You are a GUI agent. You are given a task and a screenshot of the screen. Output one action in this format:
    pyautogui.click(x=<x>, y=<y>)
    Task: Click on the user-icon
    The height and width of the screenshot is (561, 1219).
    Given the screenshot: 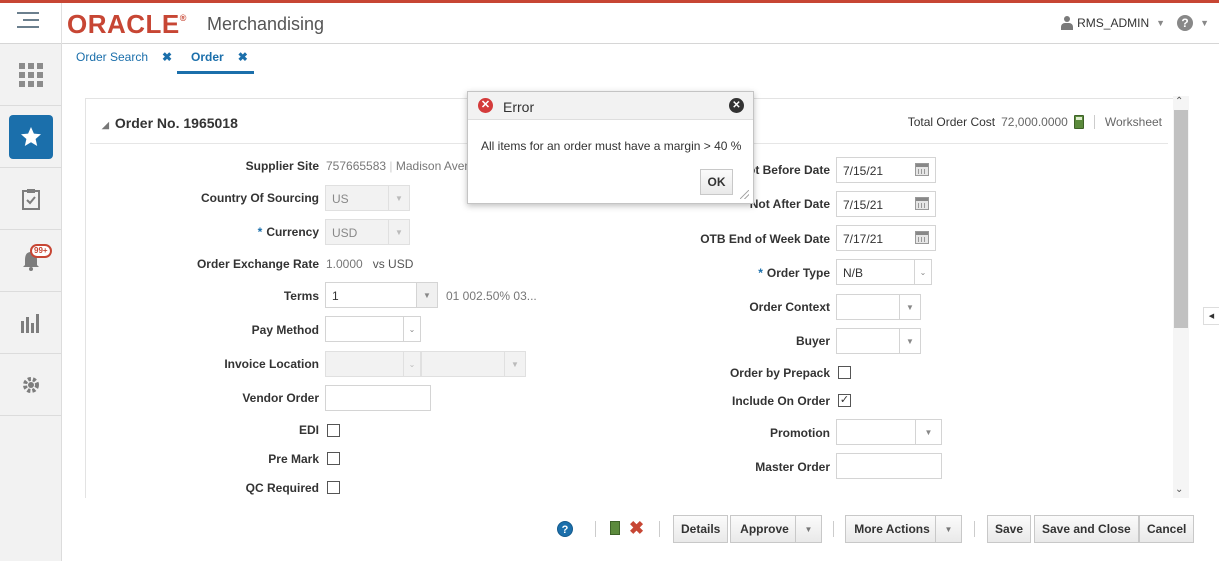 What is the action you would take?
    pyautogui.click(x=1067, y=23)
    